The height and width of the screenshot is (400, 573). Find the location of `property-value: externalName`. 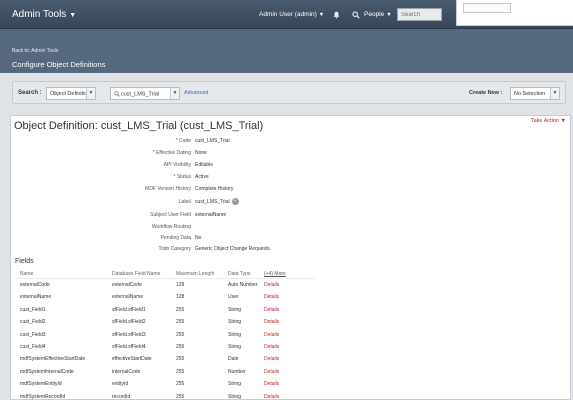

property-value: externalName is located at coordinates (211, 215).